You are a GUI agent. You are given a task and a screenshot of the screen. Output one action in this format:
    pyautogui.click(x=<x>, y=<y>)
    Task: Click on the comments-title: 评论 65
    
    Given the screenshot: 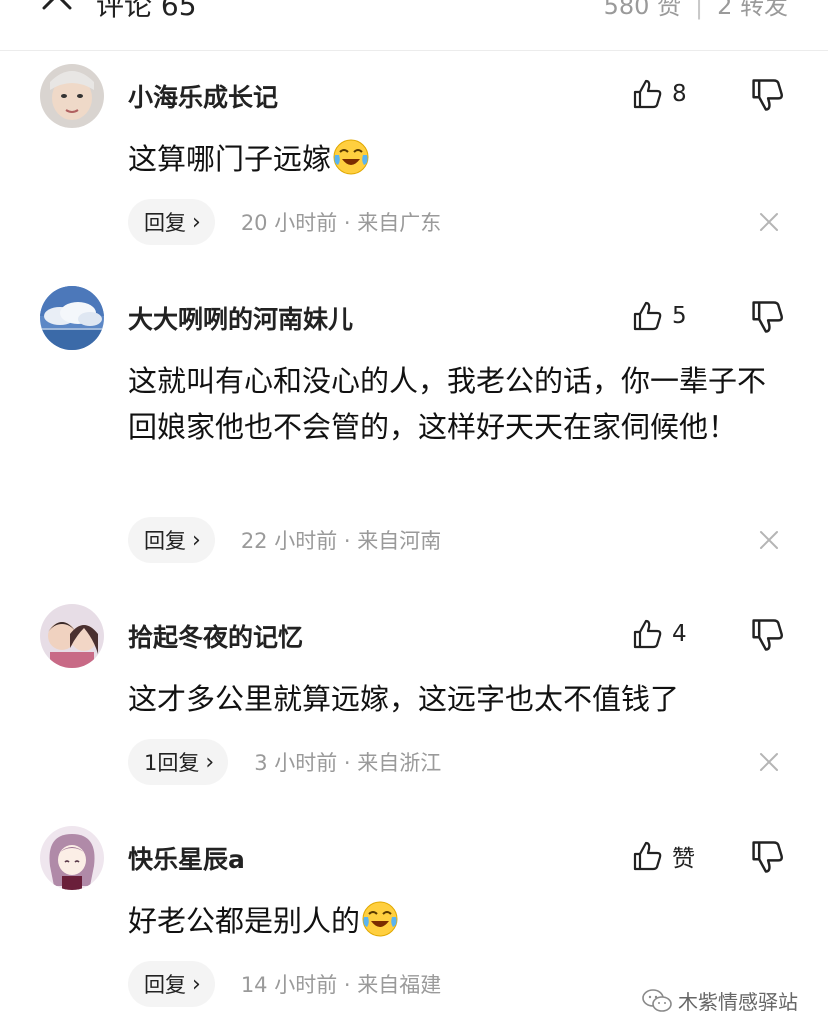 What is the action you would take?
    pyautogui.click(x=146, y=11)
    